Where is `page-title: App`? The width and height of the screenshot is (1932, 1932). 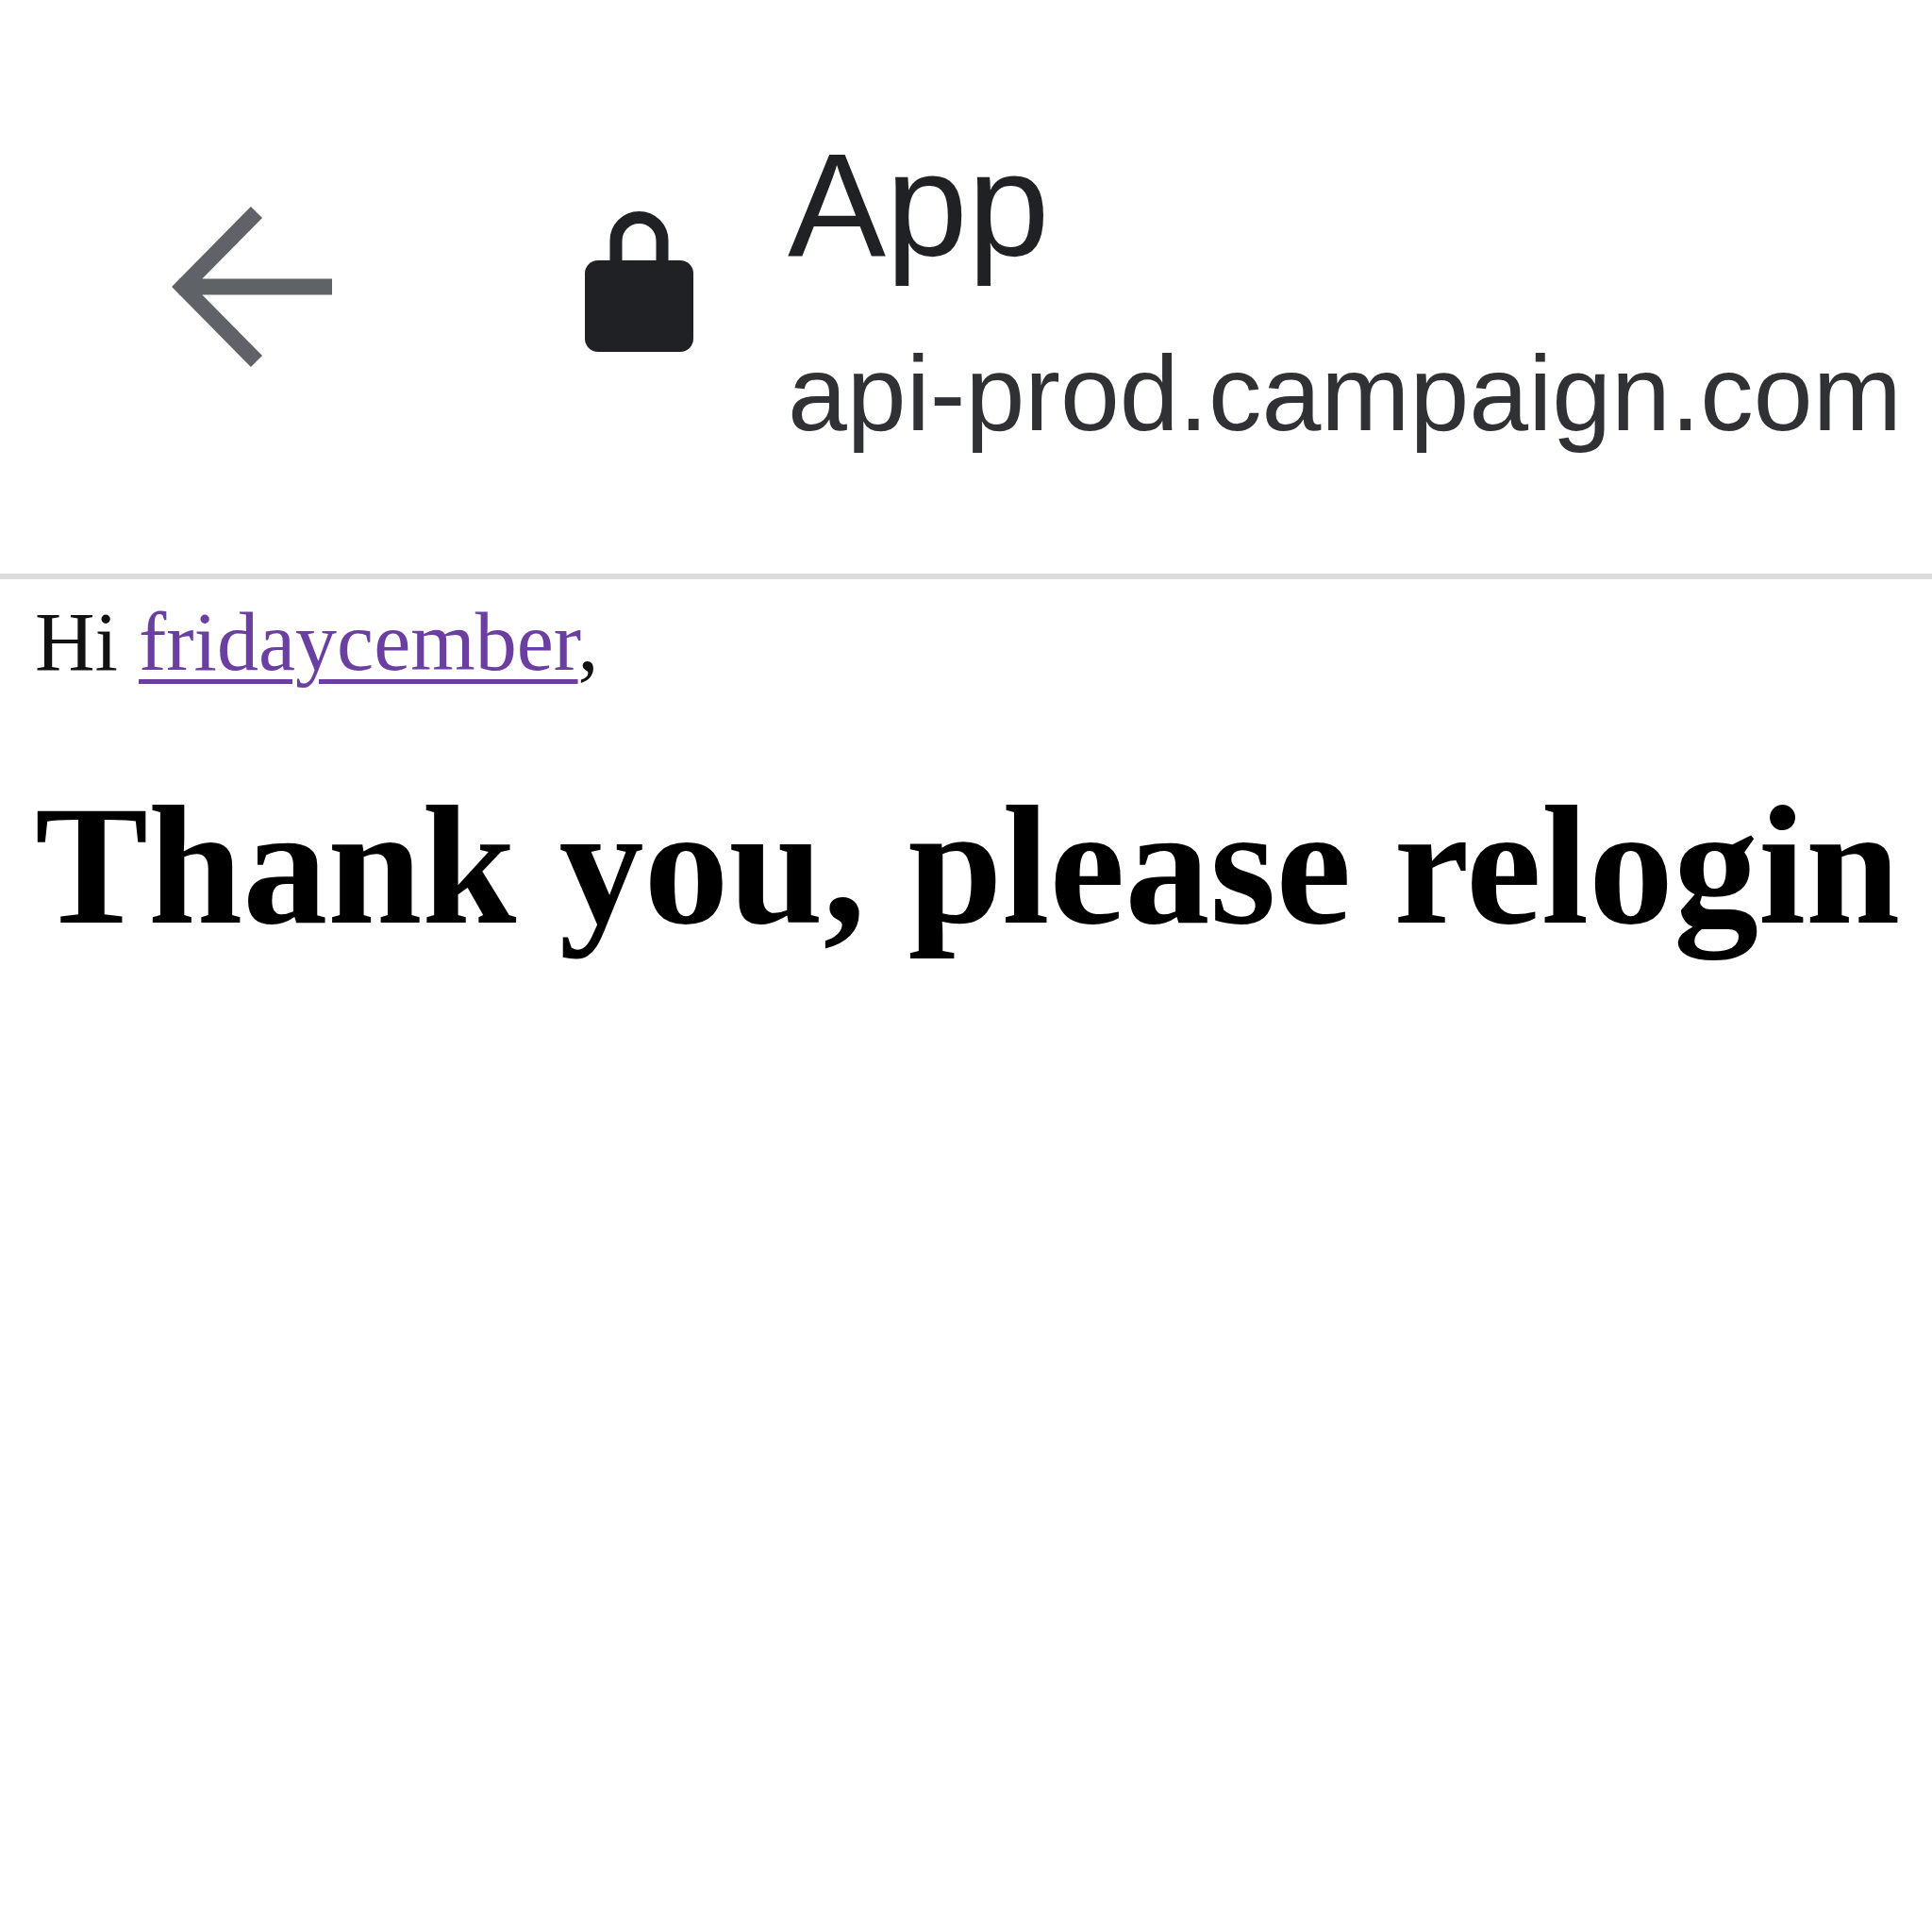 page-title: App is located at coordinates (920, 205).